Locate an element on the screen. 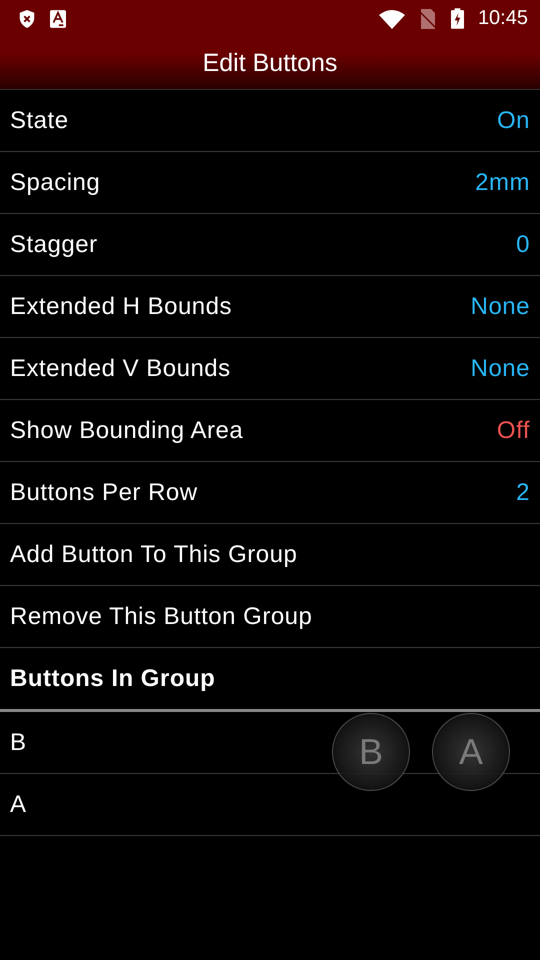 The image size is (540, 960). screen-title: Edit Buttons is located at coordinates (270, 63).